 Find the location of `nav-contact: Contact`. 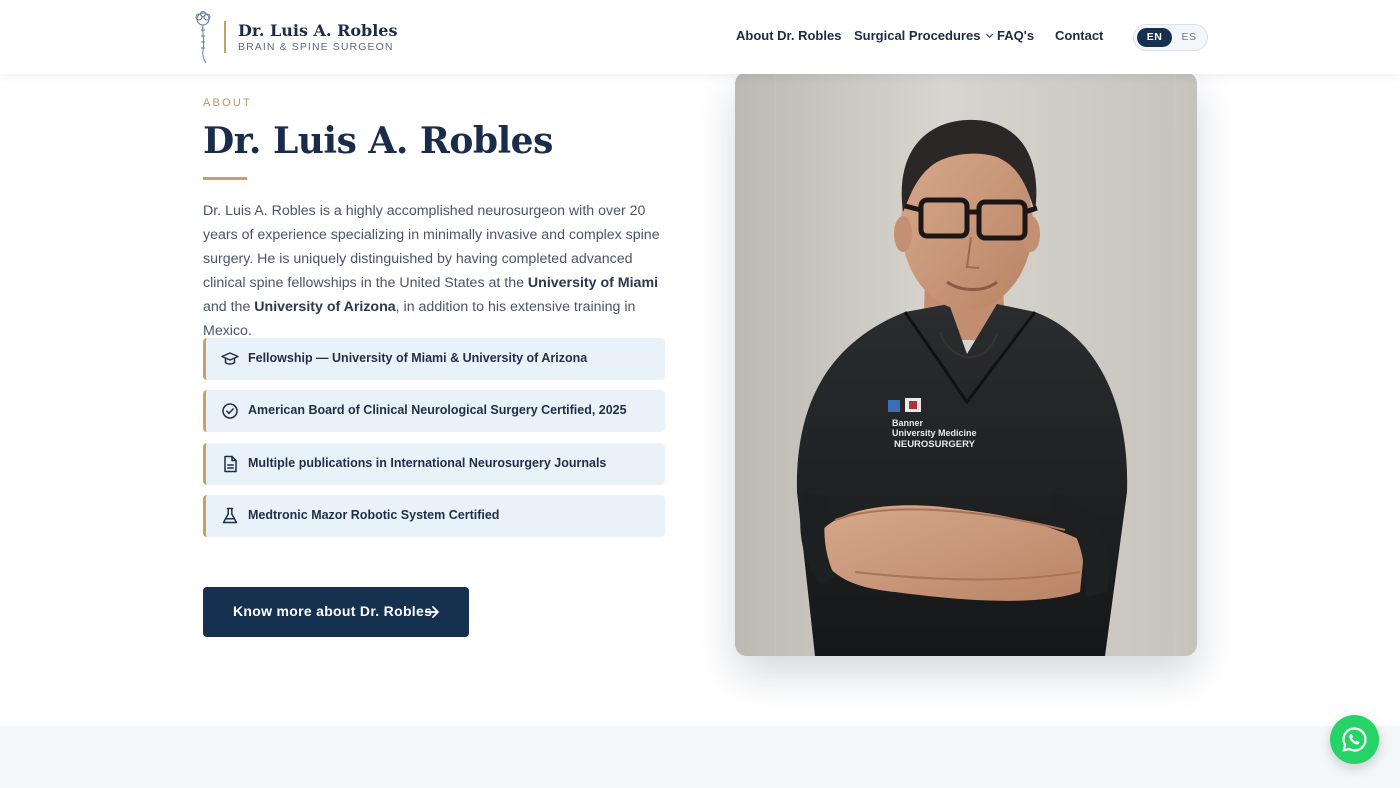

nav-contact: Contact is located at coordinates (1079, 35).